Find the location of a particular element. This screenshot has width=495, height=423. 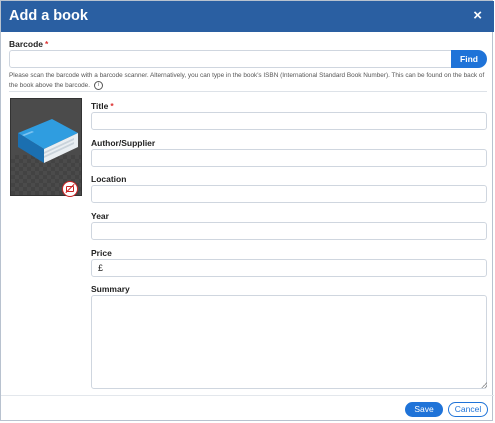

author-input is located at coordinates (289, 158).